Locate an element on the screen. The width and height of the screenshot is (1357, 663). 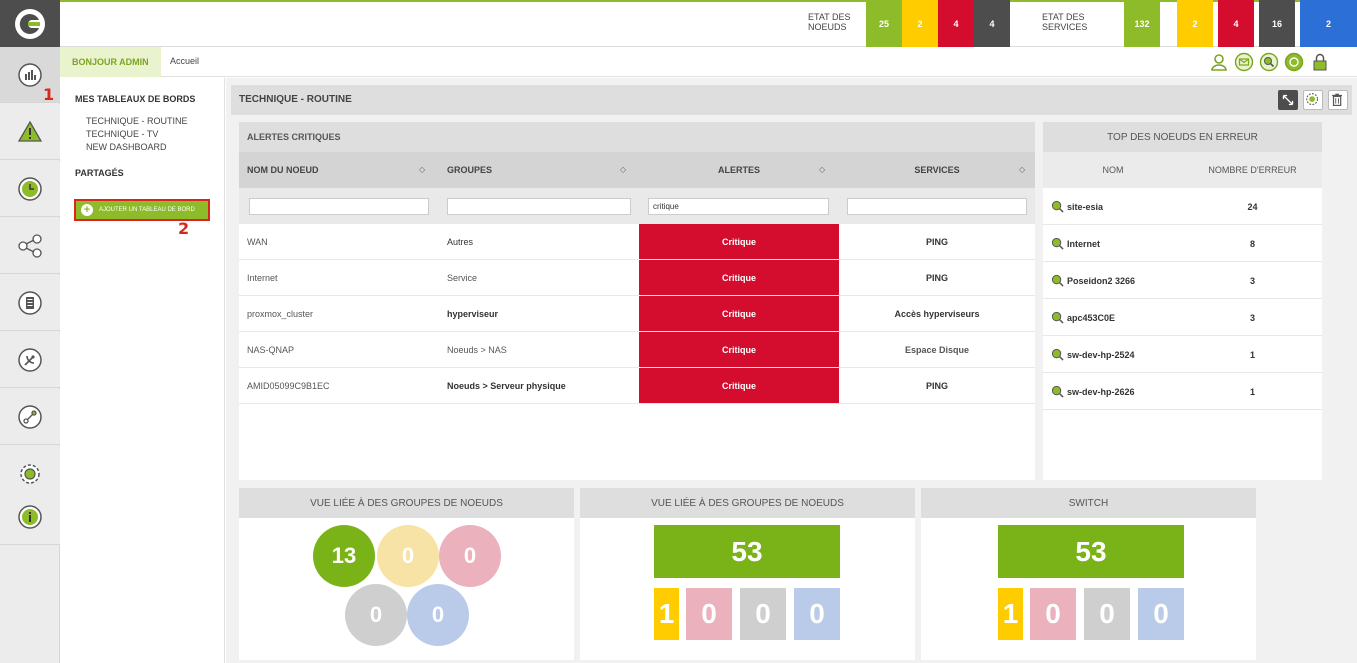
rail-network is located at coordinates (30, 246).